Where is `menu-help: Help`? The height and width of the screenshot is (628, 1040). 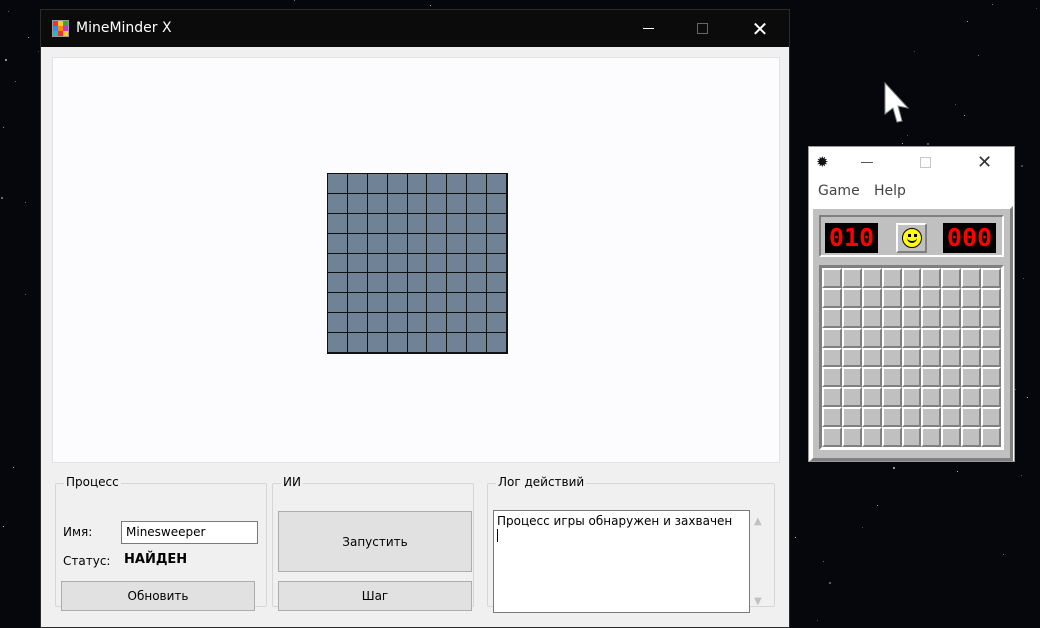 menu-help: Help is located at coordinates (890, 191).